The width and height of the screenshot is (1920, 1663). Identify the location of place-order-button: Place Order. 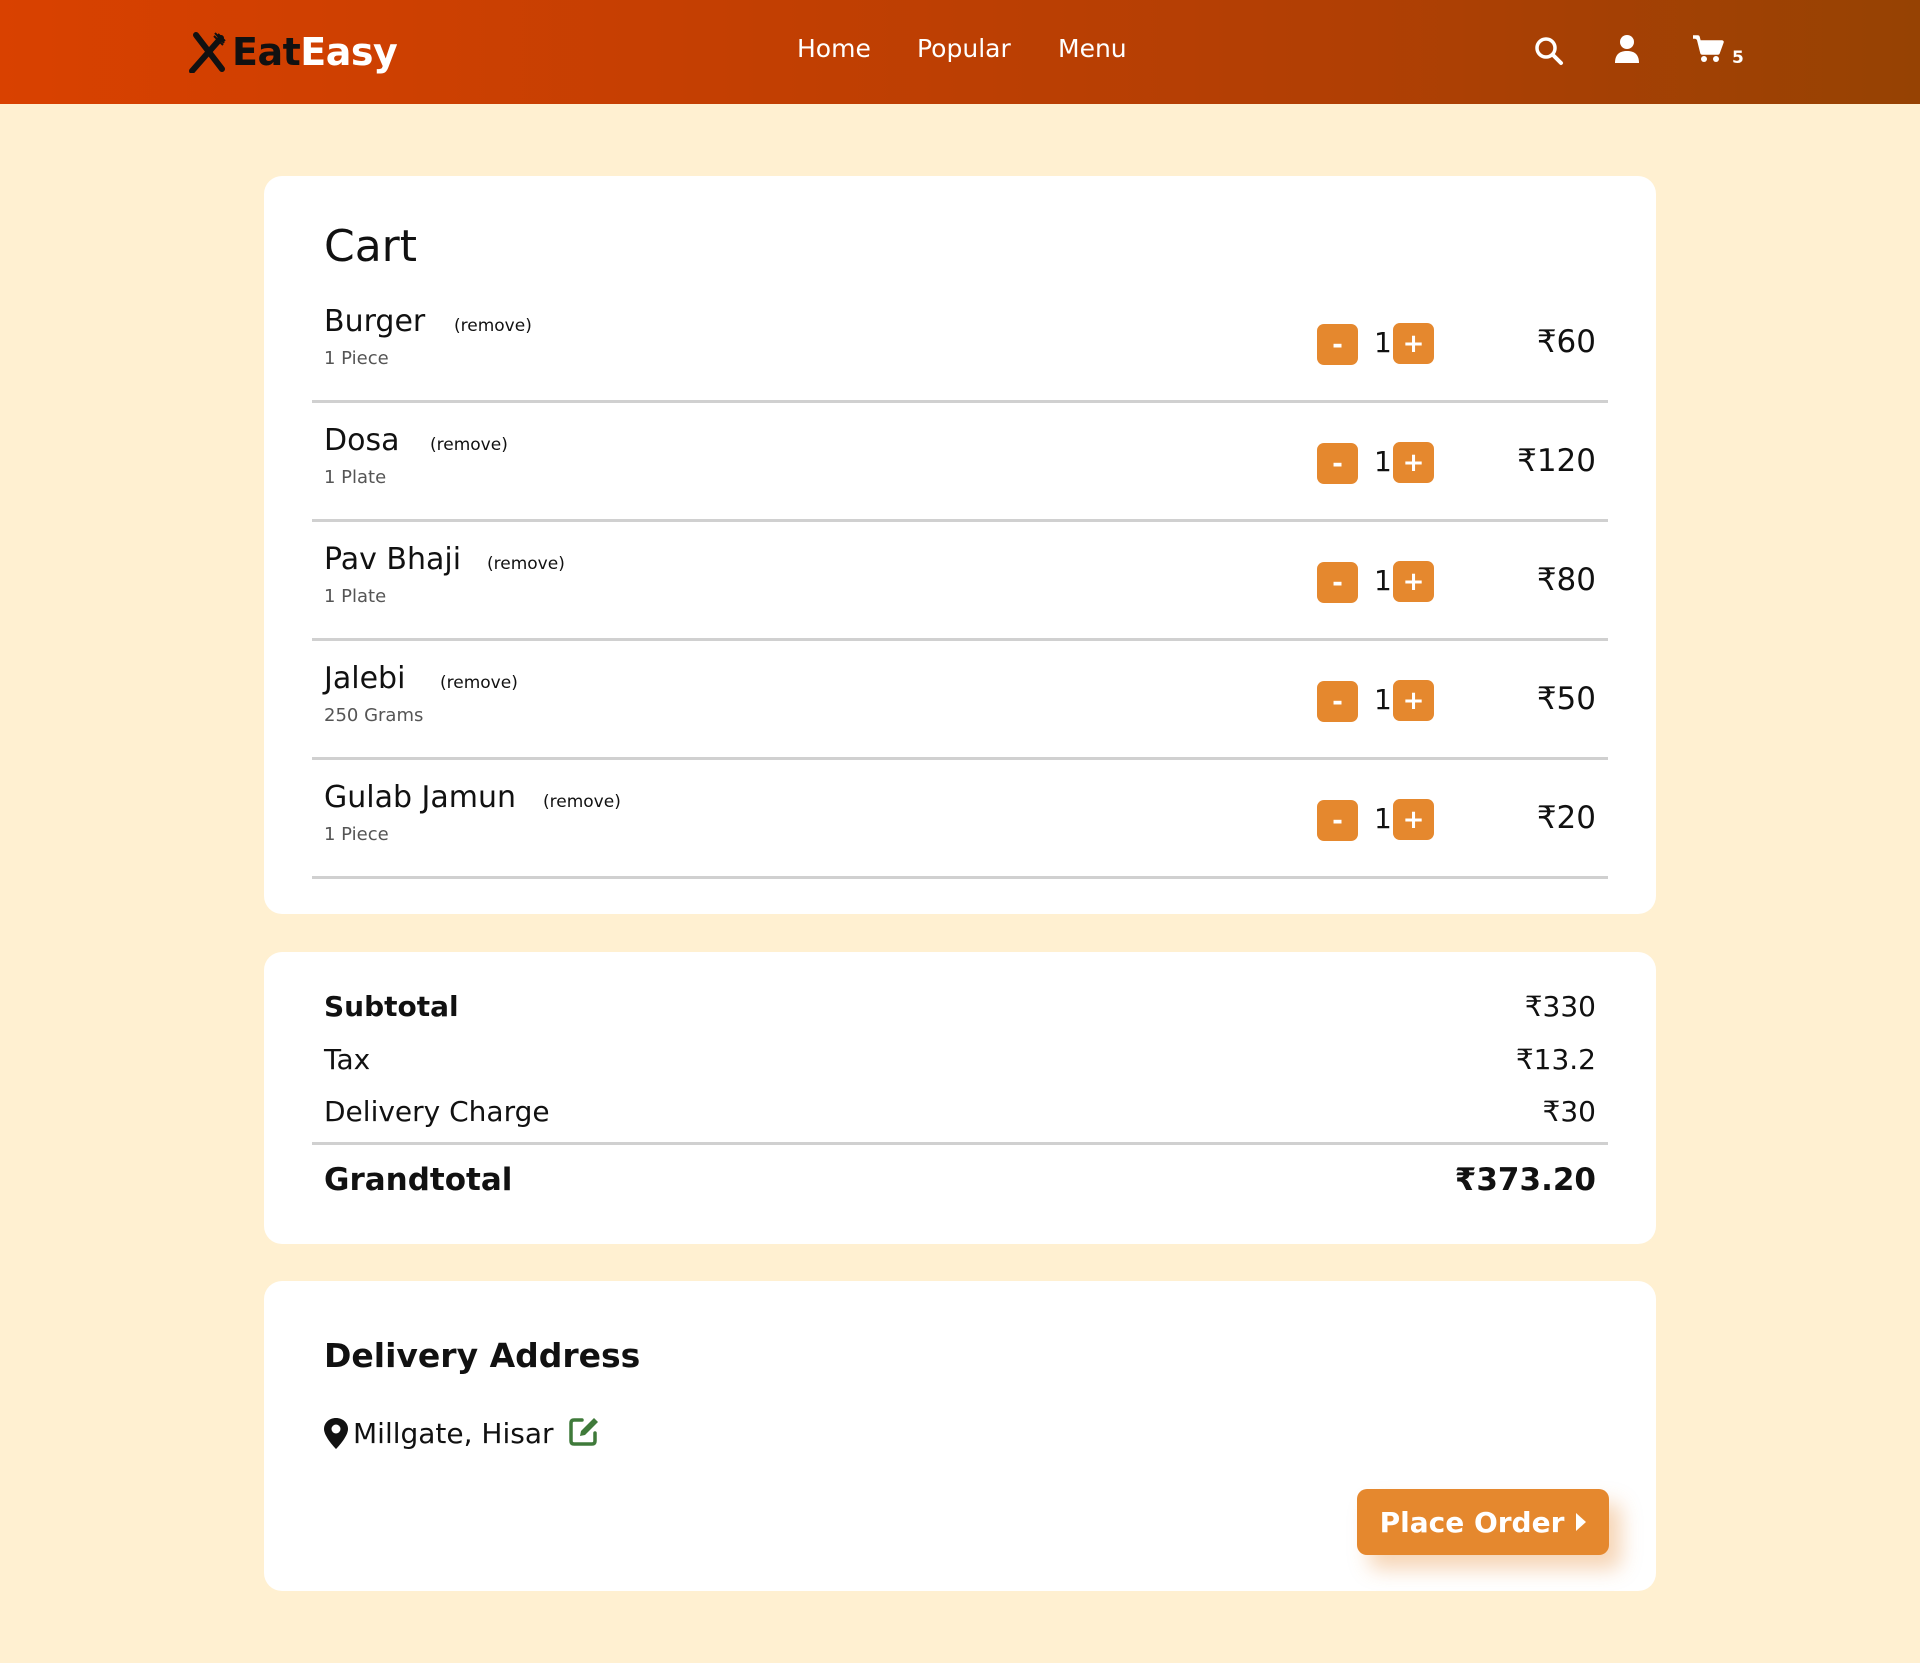
(1483, 1522).